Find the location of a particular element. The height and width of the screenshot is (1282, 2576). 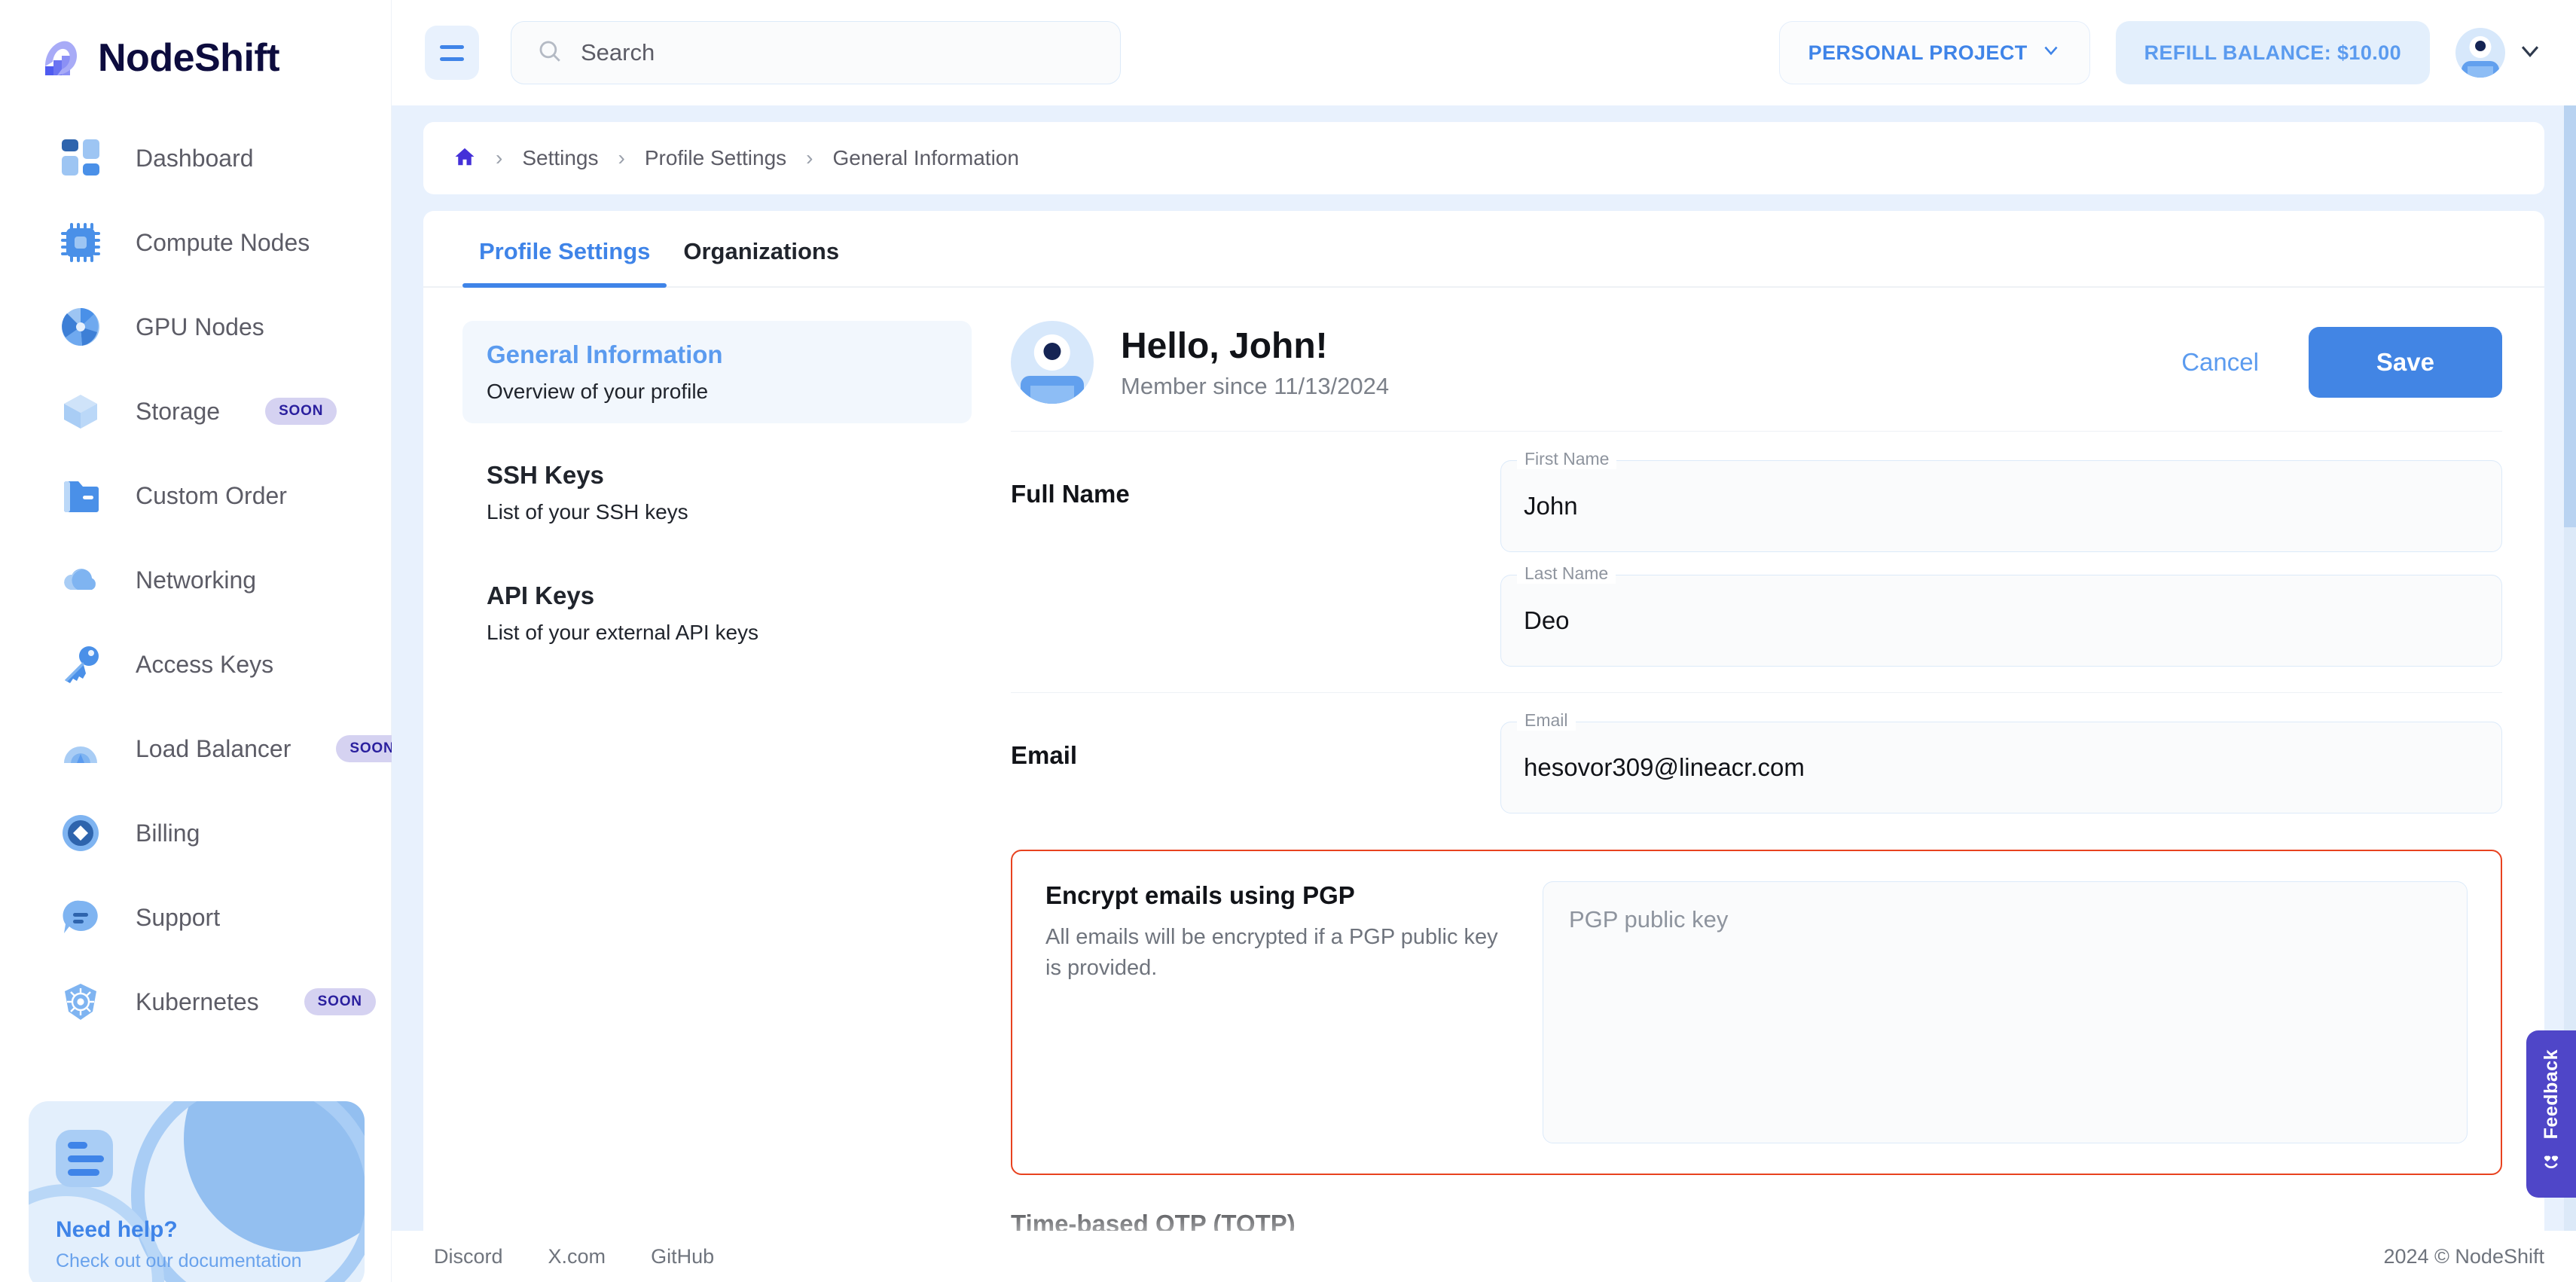

pgp-public-key-textarea: PGP public key is located at coordinates (2006, 1012).